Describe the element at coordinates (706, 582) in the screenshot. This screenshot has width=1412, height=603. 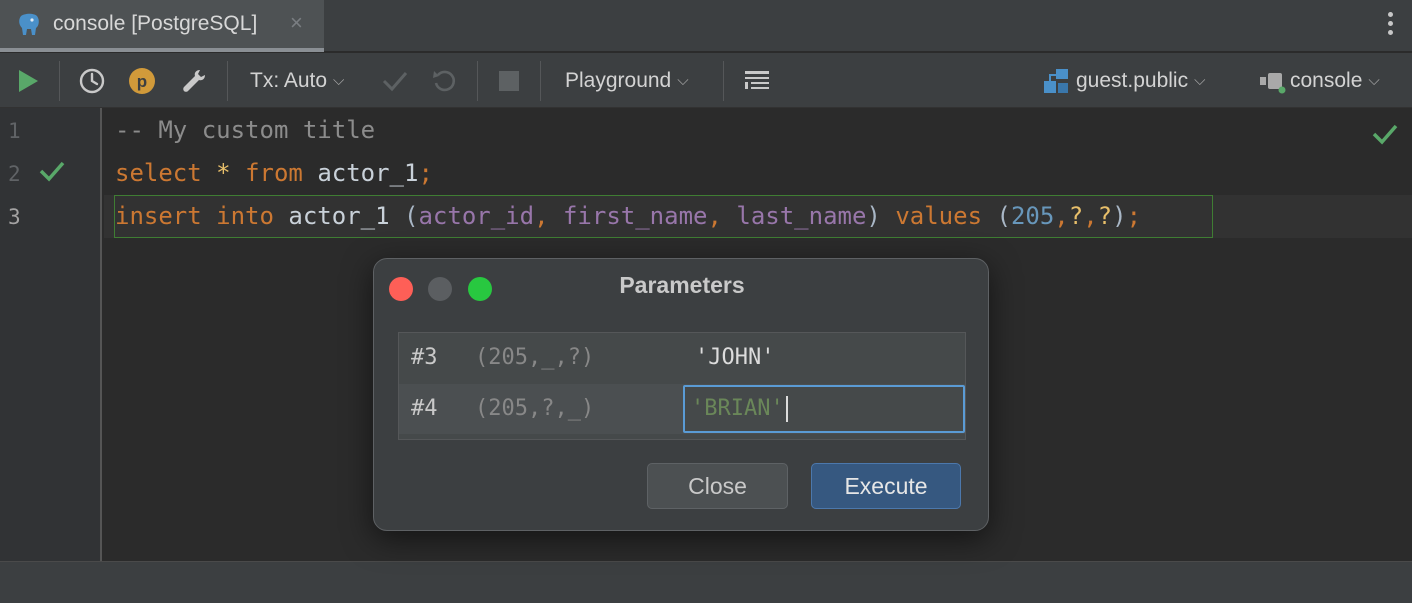
I see `bottom-panel` at that location.